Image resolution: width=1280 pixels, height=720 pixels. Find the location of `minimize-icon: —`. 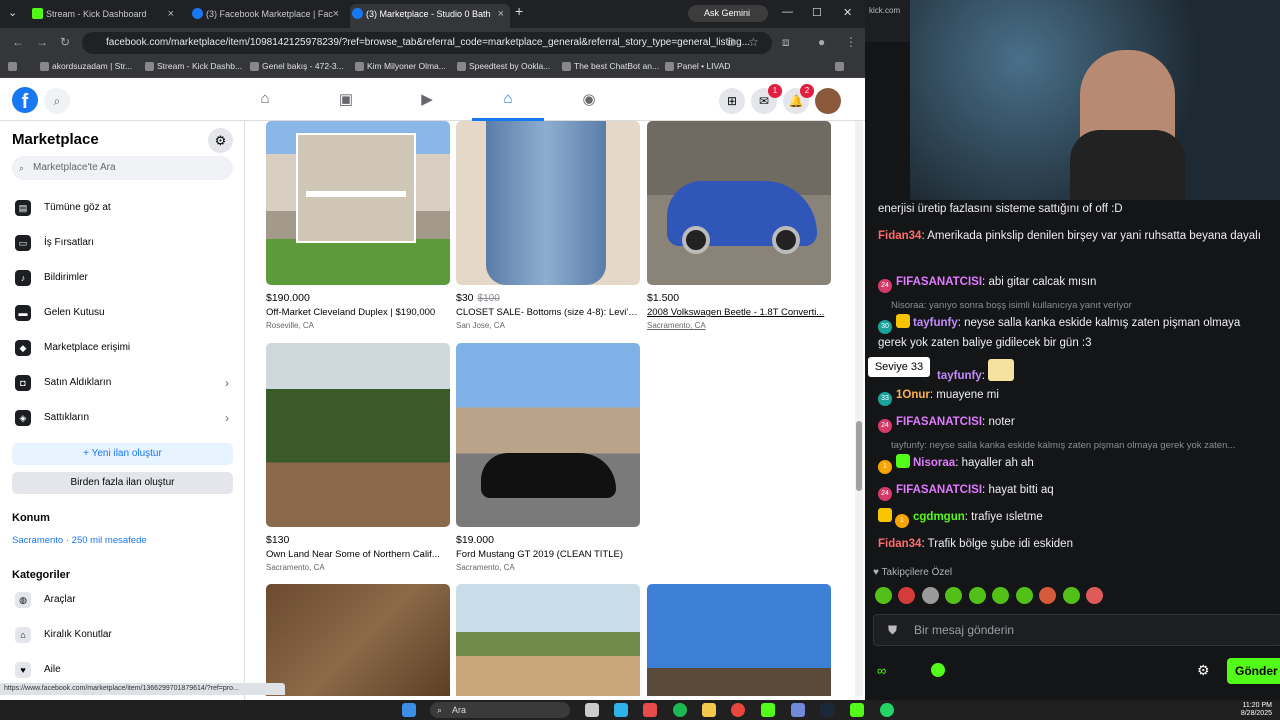

minimize-icon: — is located at coordinates (787, 12).